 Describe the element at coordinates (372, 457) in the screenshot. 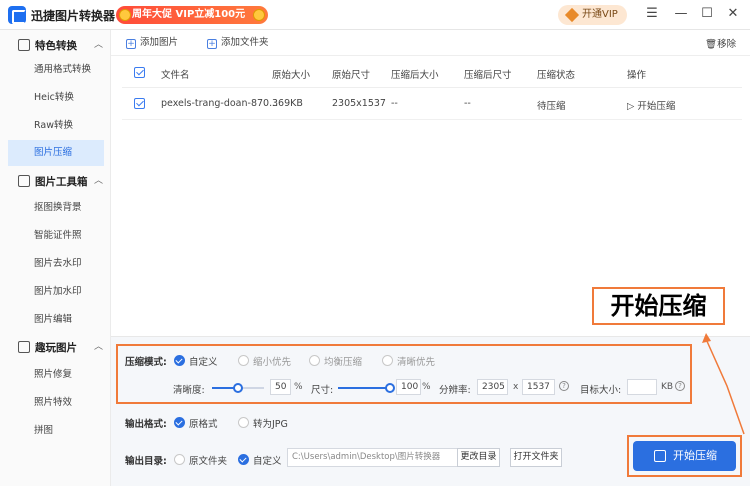

I see `output-path-field: C:\Users\admin\Desktop\图片转换器` at that location.